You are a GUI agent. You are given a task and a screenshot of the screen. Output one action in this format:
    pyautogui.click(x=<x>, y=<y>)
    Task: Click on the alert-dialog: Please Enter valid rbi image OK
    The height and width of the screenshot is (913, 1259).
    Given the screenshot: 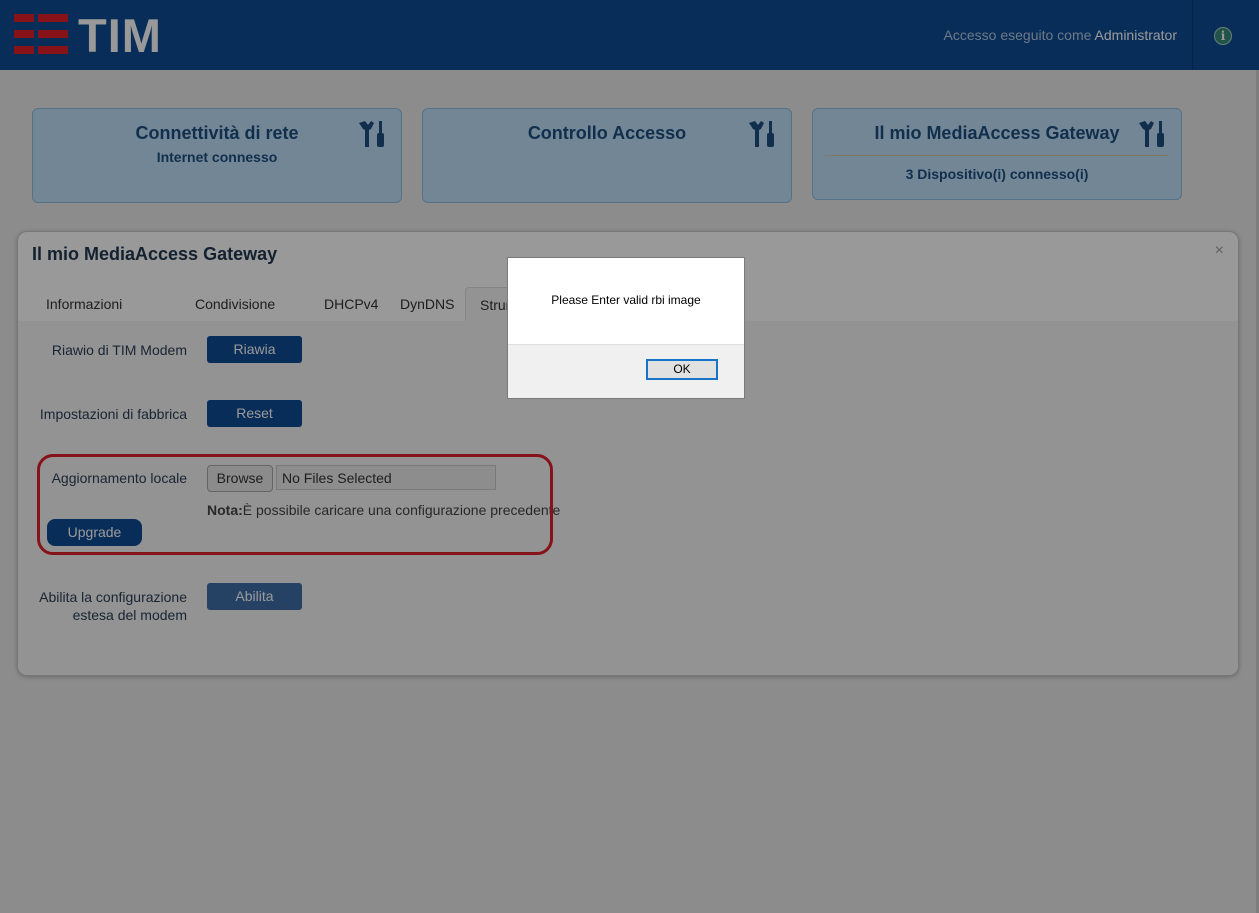 What is the action you would take?
    pyautogui.click(x=626, y=328)
    